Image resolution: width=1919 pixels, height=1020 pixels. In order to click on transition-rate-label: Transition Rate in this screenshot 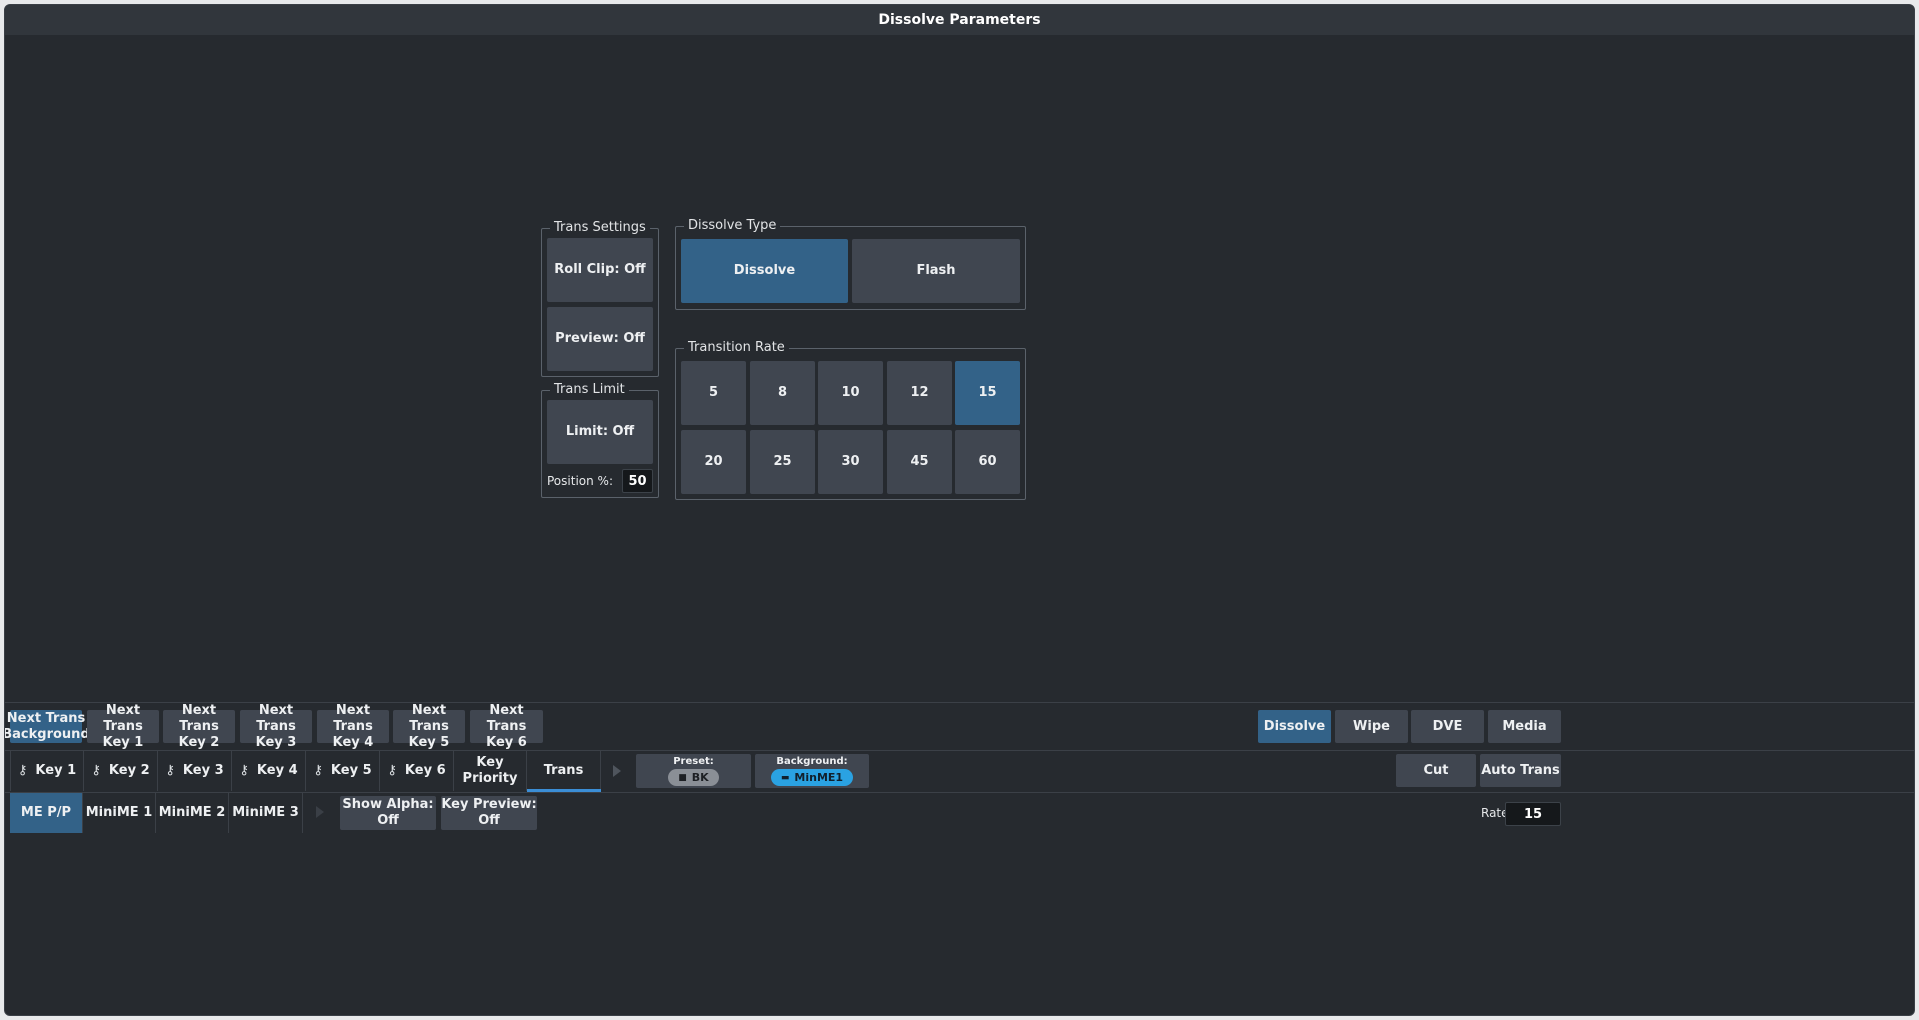, I will do `click(736, 348)`.